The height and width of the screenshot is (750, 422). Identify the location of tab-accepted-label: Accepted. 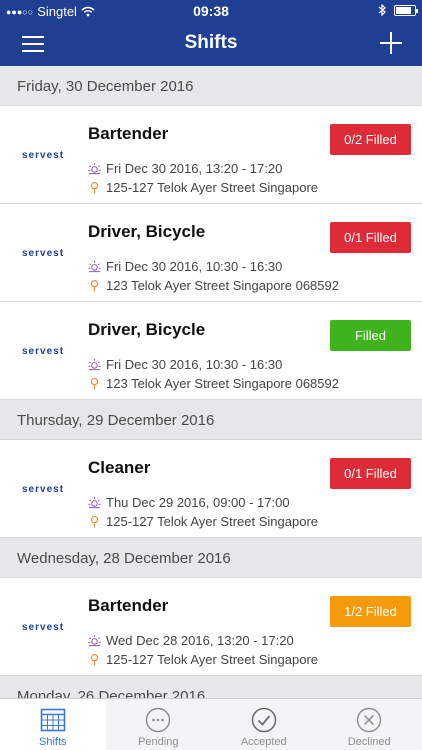
(263, 742).